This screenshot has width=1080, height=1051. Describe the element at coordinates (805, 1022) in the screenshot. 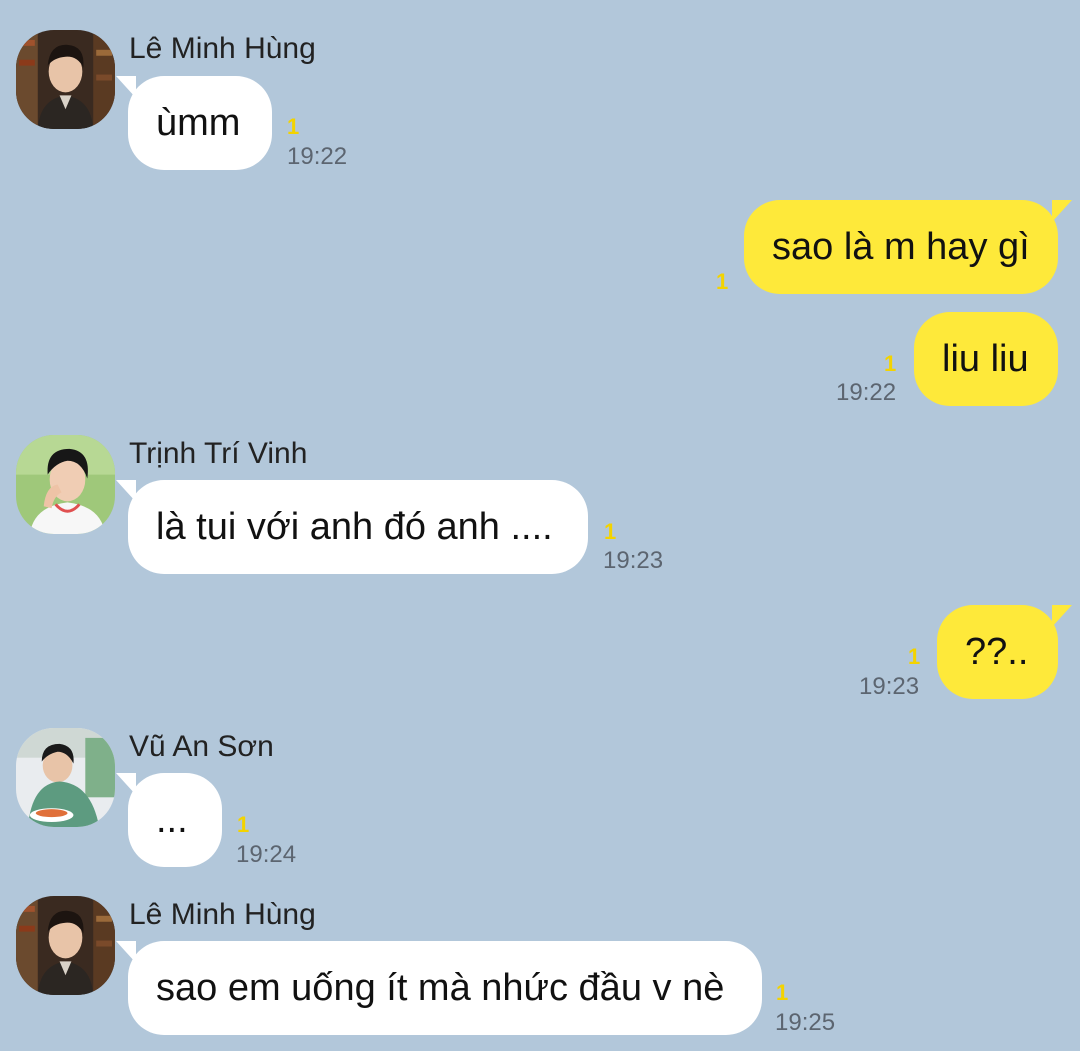

I see `message-time: 19:25` at that location.